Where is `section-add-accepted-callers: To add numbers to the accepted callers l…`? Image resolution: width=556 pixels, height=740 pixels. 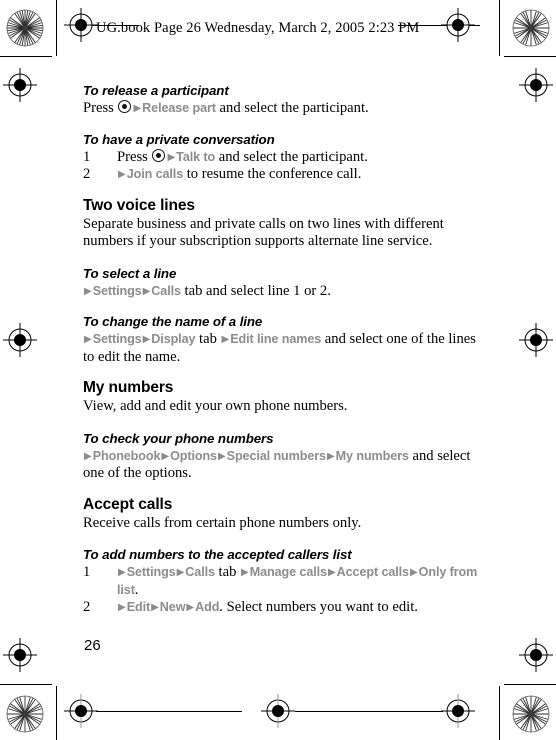 section-add-accepted-callers: To add numbers to the accepted callers l… is located at coordinates (283, 581).